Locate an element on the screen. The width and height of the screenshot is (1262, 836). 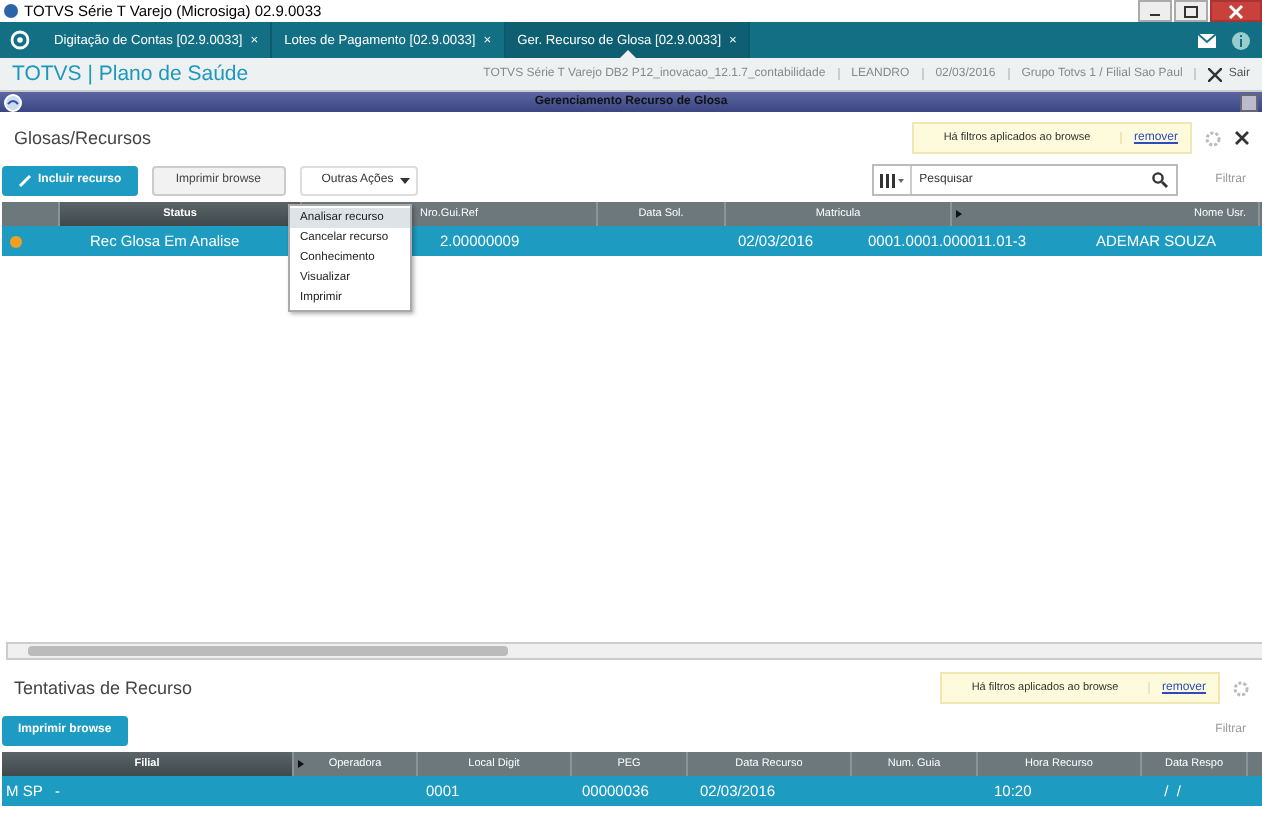
minimize-button is located at coordinates (1155, 11).